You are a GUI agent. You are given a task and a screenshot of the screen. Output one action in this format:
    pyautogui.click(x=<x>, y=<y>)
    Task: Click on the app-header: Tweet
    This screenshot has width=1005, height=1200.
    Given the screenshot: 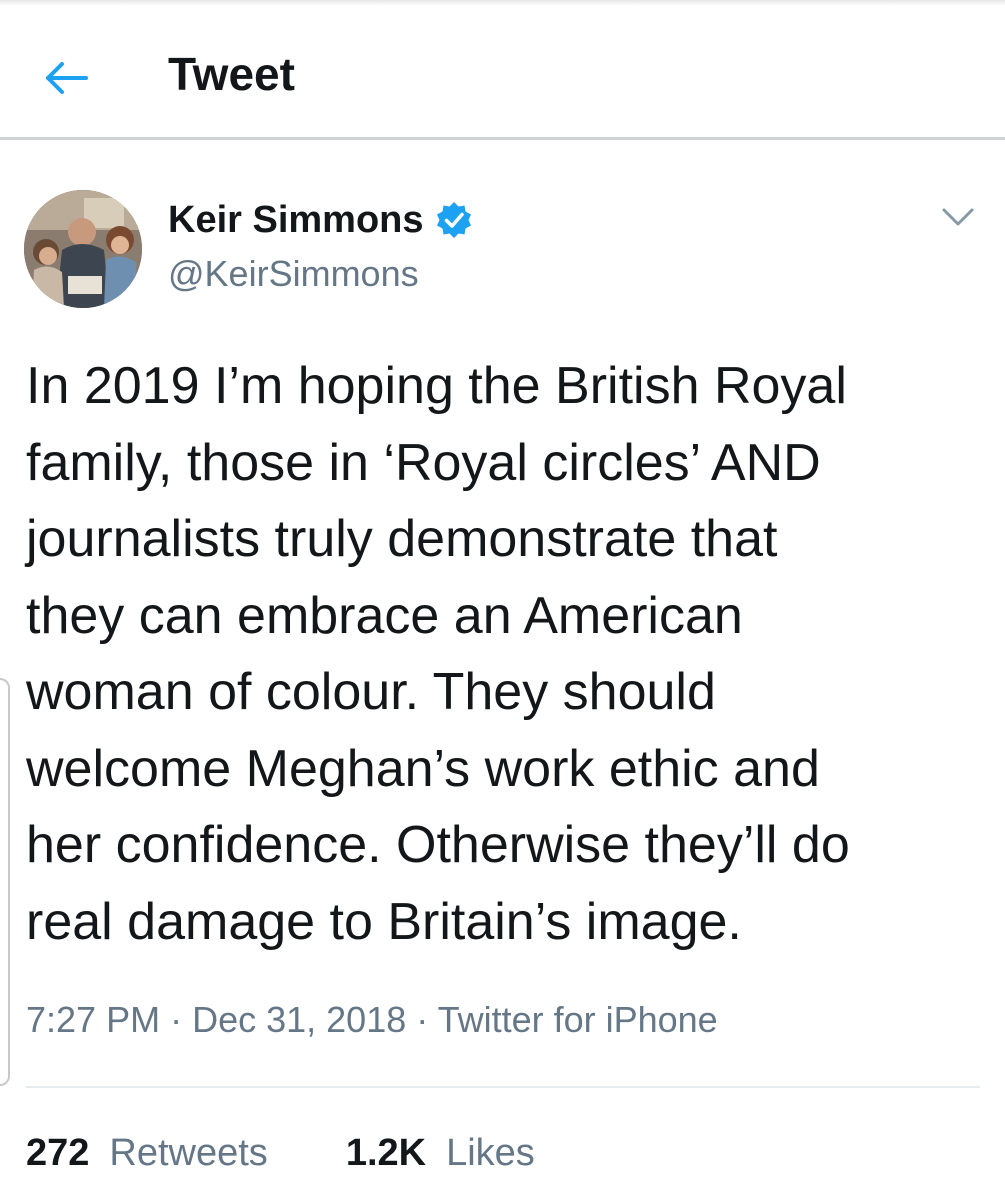 What is the action you would take?
    pyautogui.click(x=502, y=73)
    